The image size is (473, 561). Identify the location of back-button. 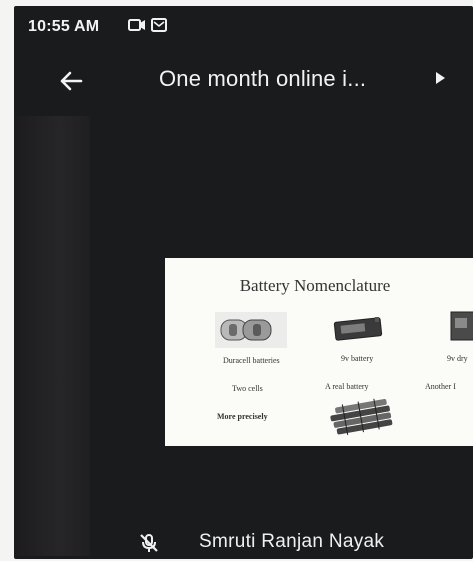
(71, 81).